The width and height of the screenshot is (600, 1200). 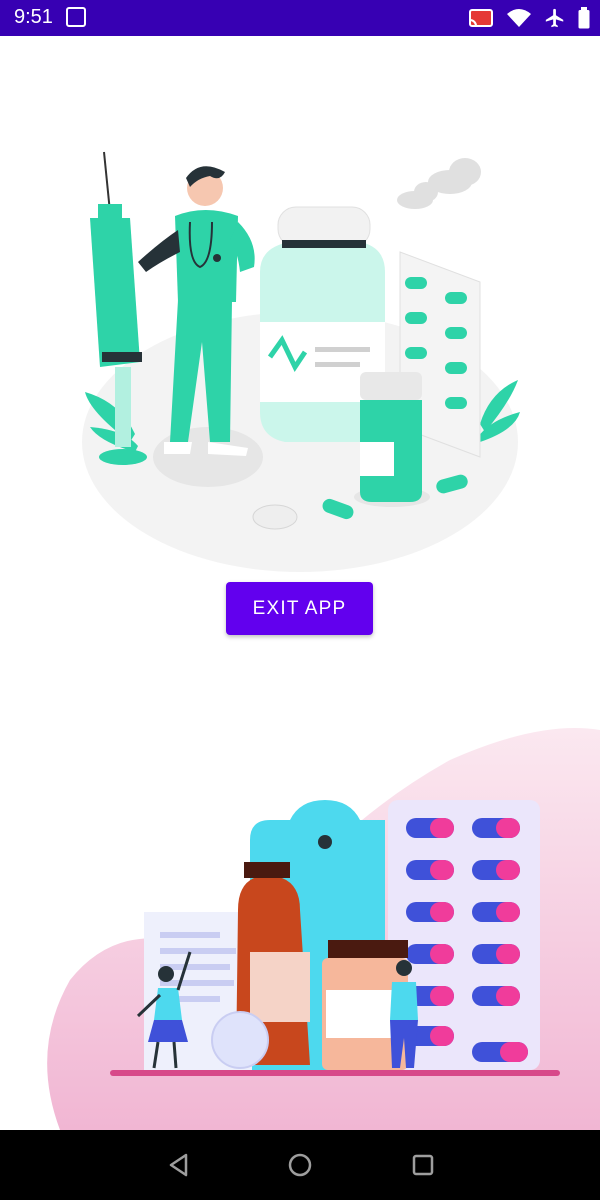 What do you see at coordinates (554, 18) in the screenshot?
I see `airplane-mode-icon` at bounding box center [554, 18].